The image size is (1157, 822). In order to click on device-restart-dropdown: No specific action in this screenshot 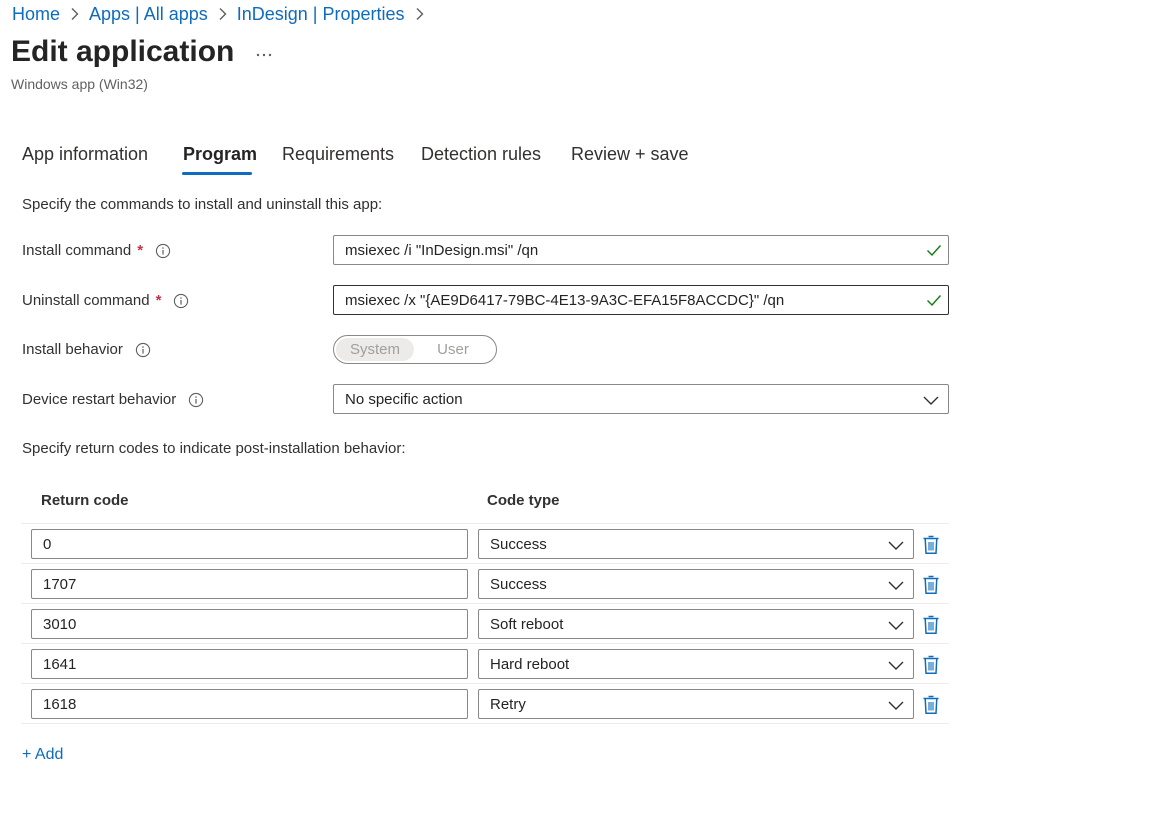, I will do `click(641, 399)`.